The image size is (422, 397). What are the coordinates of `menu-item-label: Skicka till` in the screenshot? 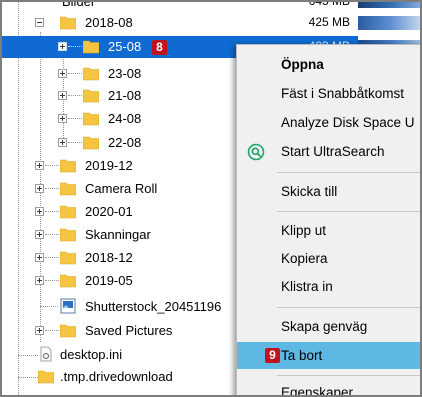 It's located at (309, 191).